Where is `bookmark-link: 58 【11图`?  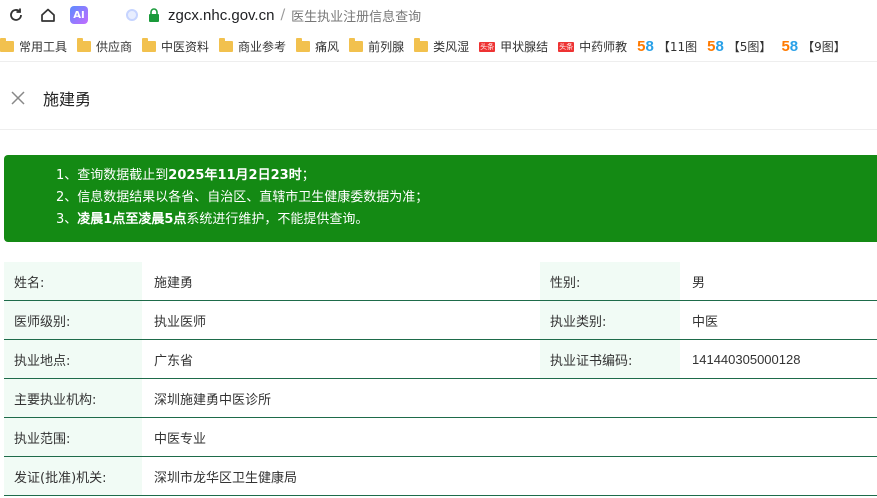
bookmark-link: 58 【11图 is located at coordinates (667, 46).